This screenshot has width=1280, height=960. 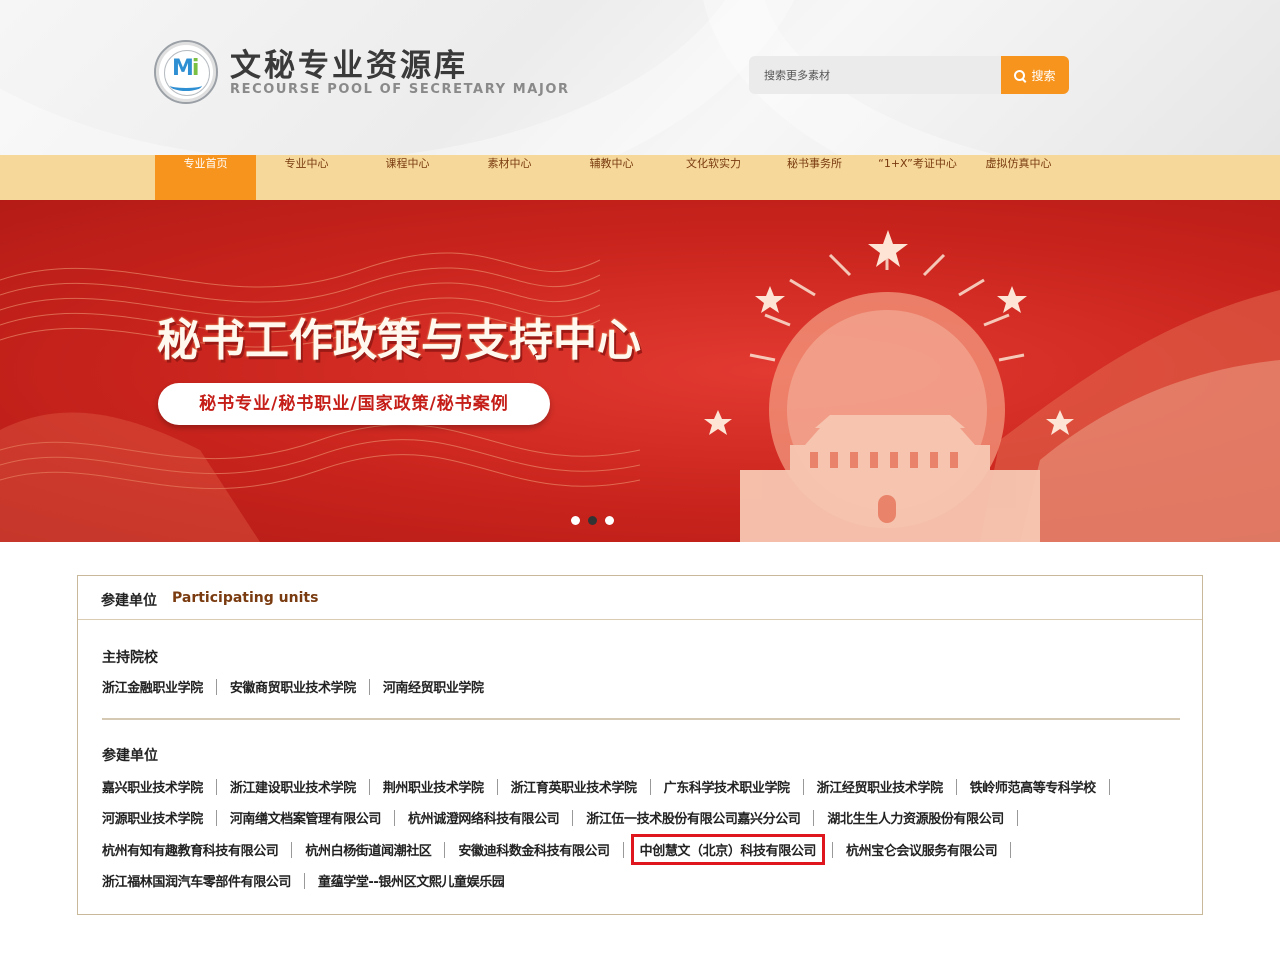 What do you see at coordinates (354, 404) in the screenshot?
I see `banner-subtitle-pill: 秘书专业/秘书职业/国家政策/秘书案例` at bounding box center [354, 404].